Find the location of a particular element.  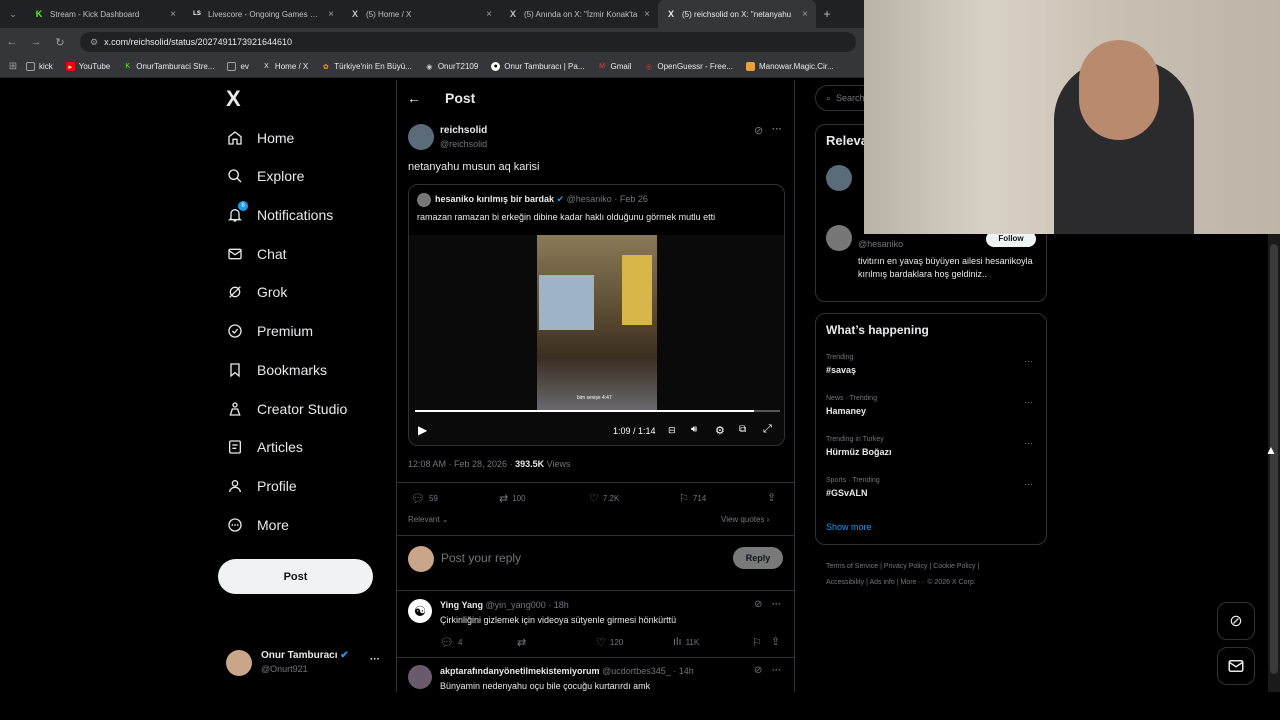

reply-1-reply: 💬︎ 4 is located at coordinates (451, 642).